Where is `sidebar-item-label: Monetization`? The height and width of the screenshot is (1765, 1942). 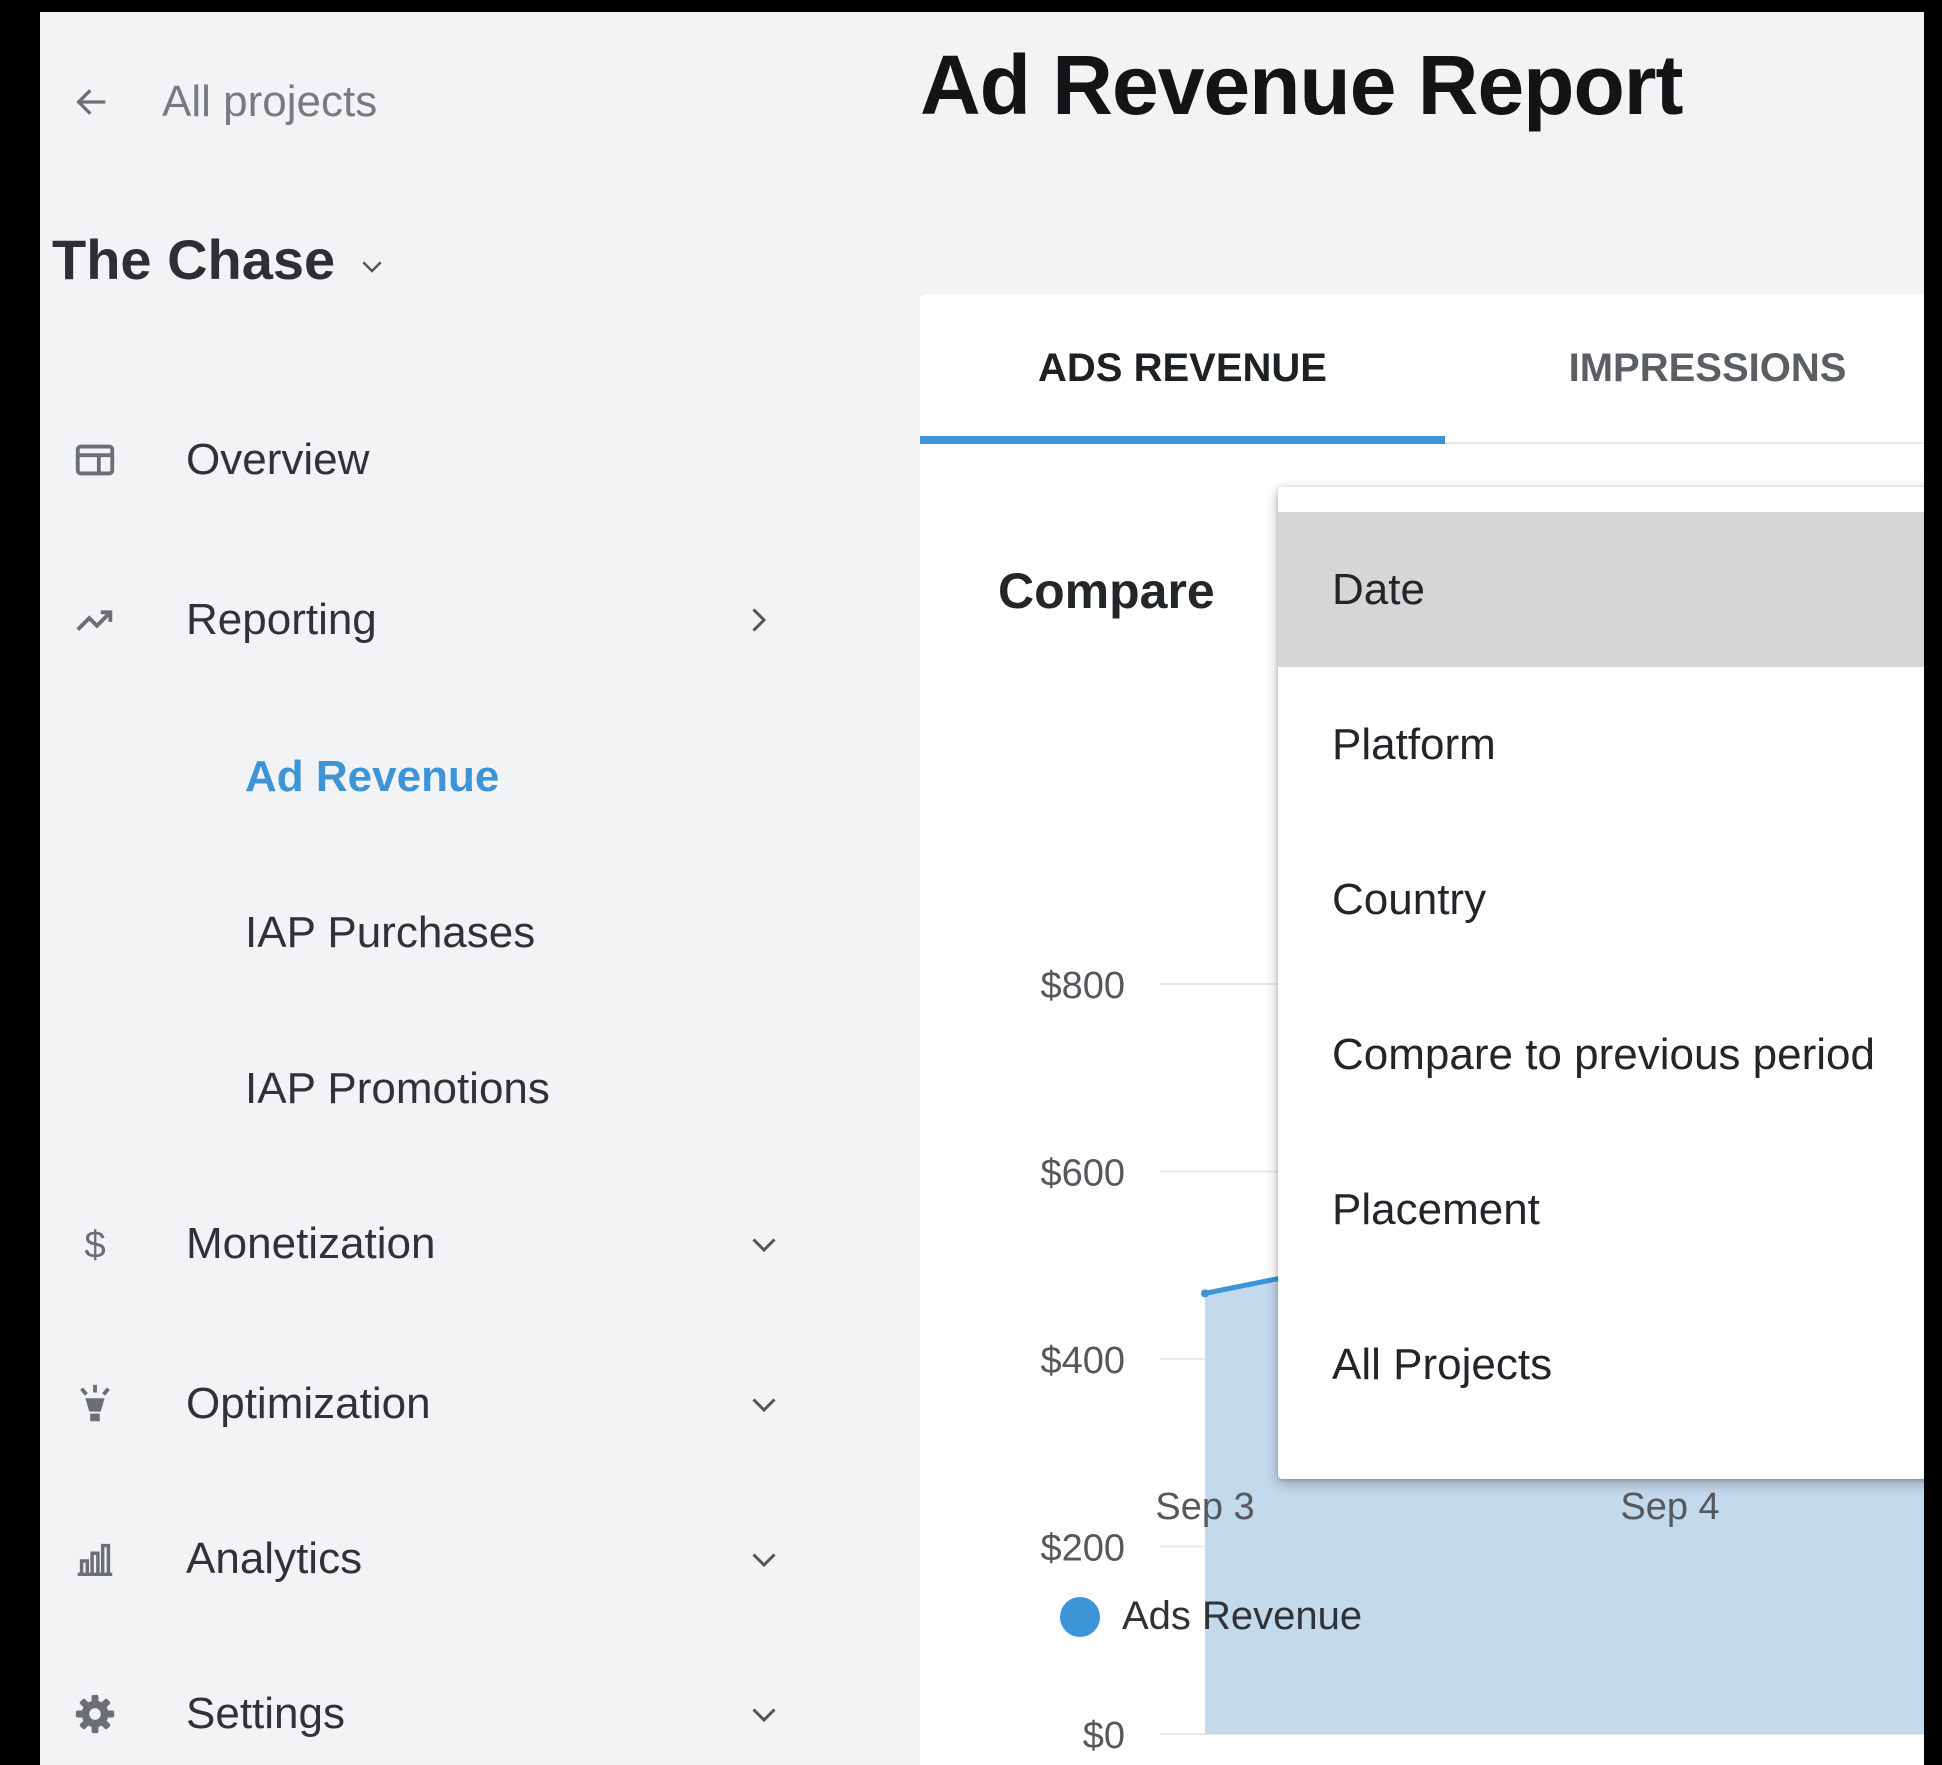 sidebar-item-label: Monetization is located at coordinates (311, 1243).